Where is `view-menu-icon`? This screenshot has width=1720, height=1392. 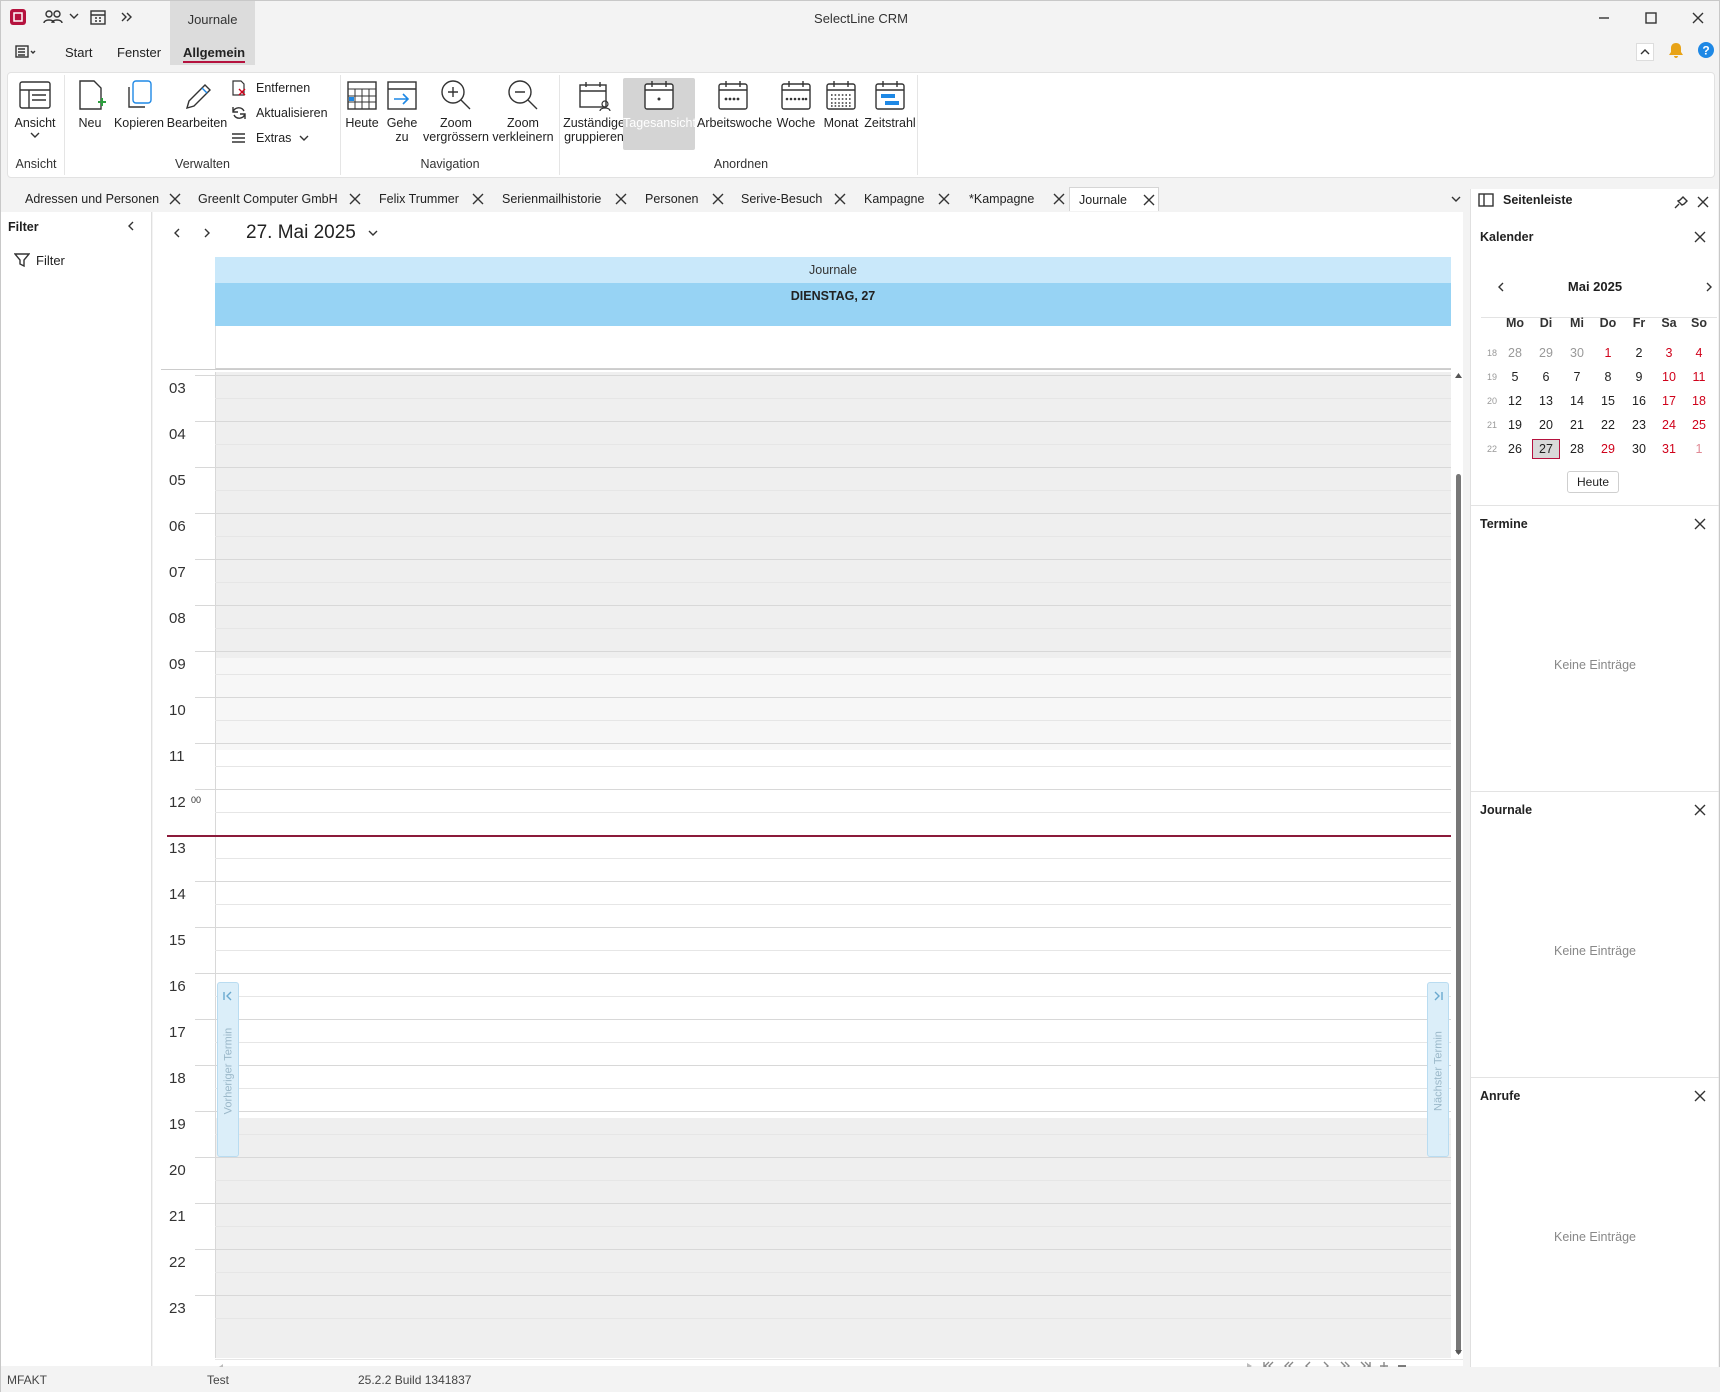
view-menu-icon is located at coordinates (26, 52).